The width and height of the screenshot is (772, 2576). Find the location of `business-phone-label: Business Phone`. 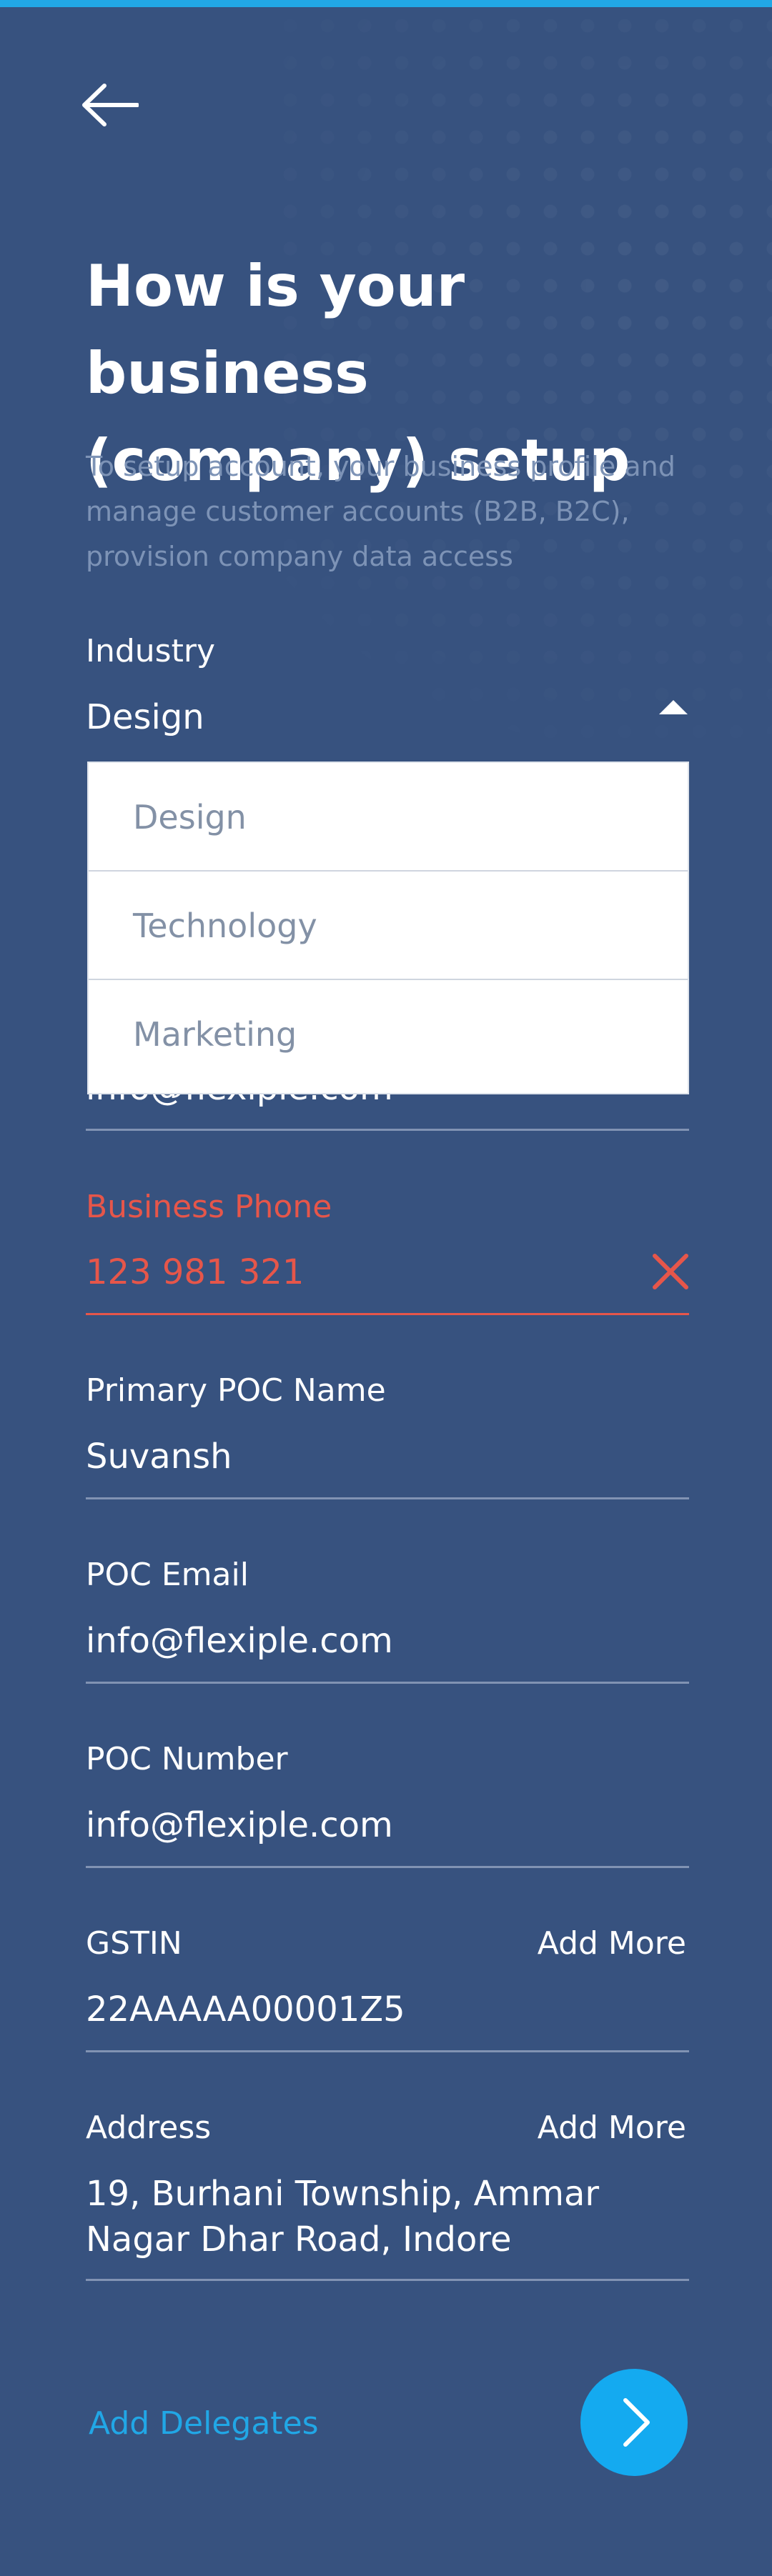

business-phone-label: Business Phone is located at coordinates (209, 1207).